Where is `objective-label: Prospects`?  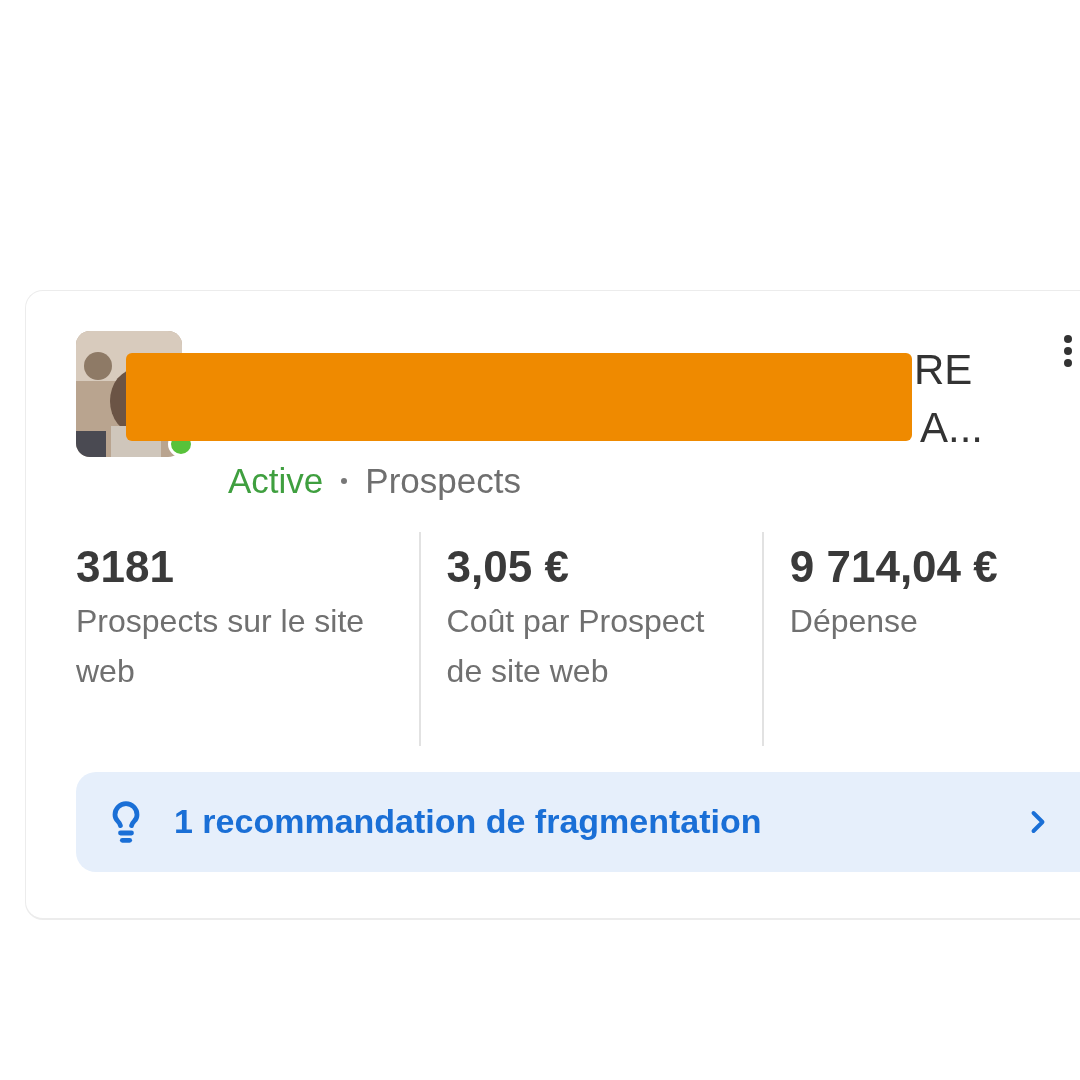
objective-label: Prospects is located at coordinates (443, 481).